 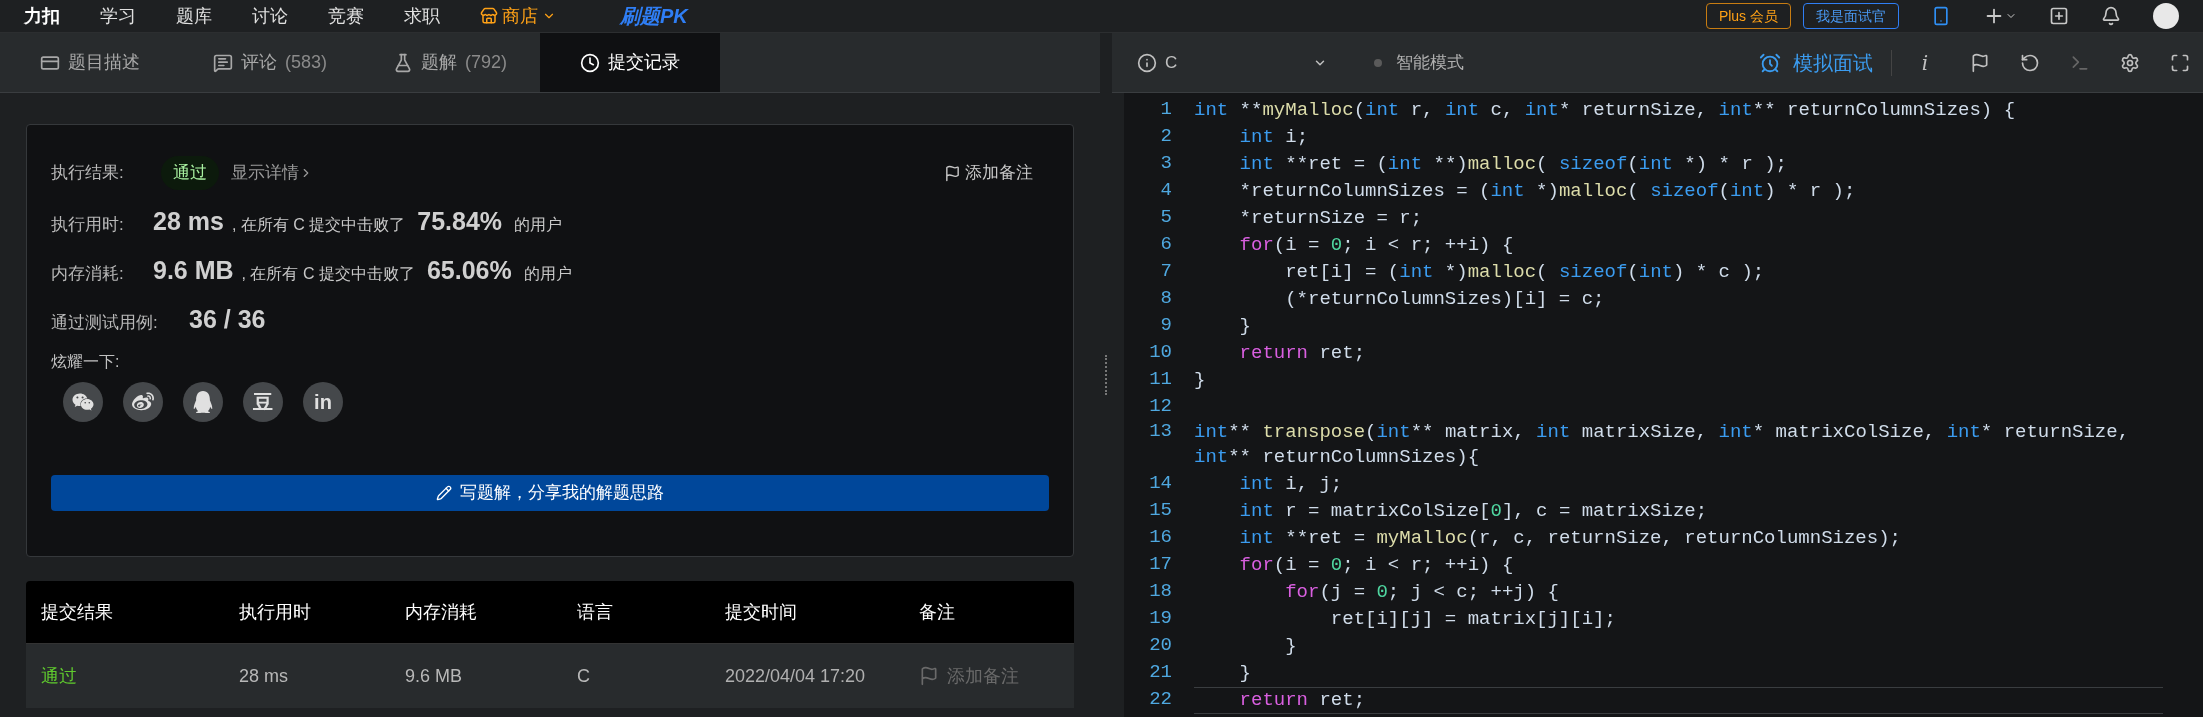 I want to click on status-link: 通过, so click(x=140, y=676).